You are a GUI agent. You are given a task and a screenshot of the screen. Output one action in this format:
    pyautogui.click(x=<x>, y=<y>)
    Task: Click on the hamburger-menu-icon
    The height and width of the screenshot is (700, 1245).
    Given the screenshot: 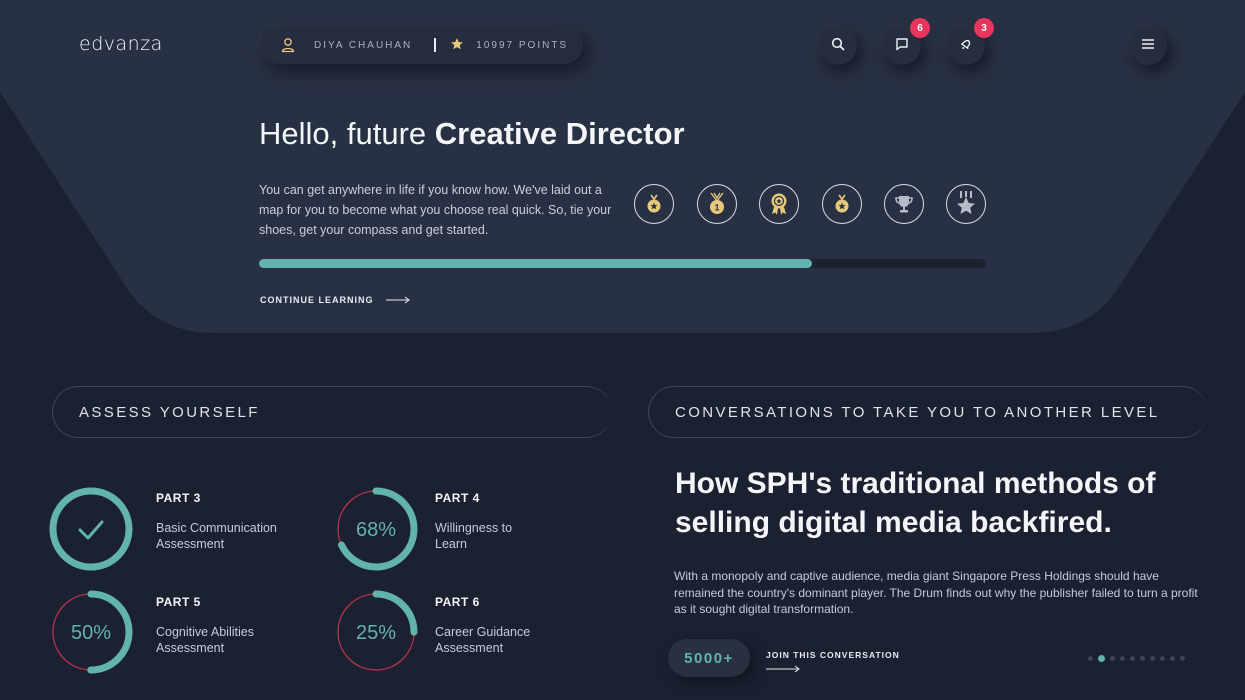 What is the action you would take?
    pyautogui.click(x=1148, y=46)
    